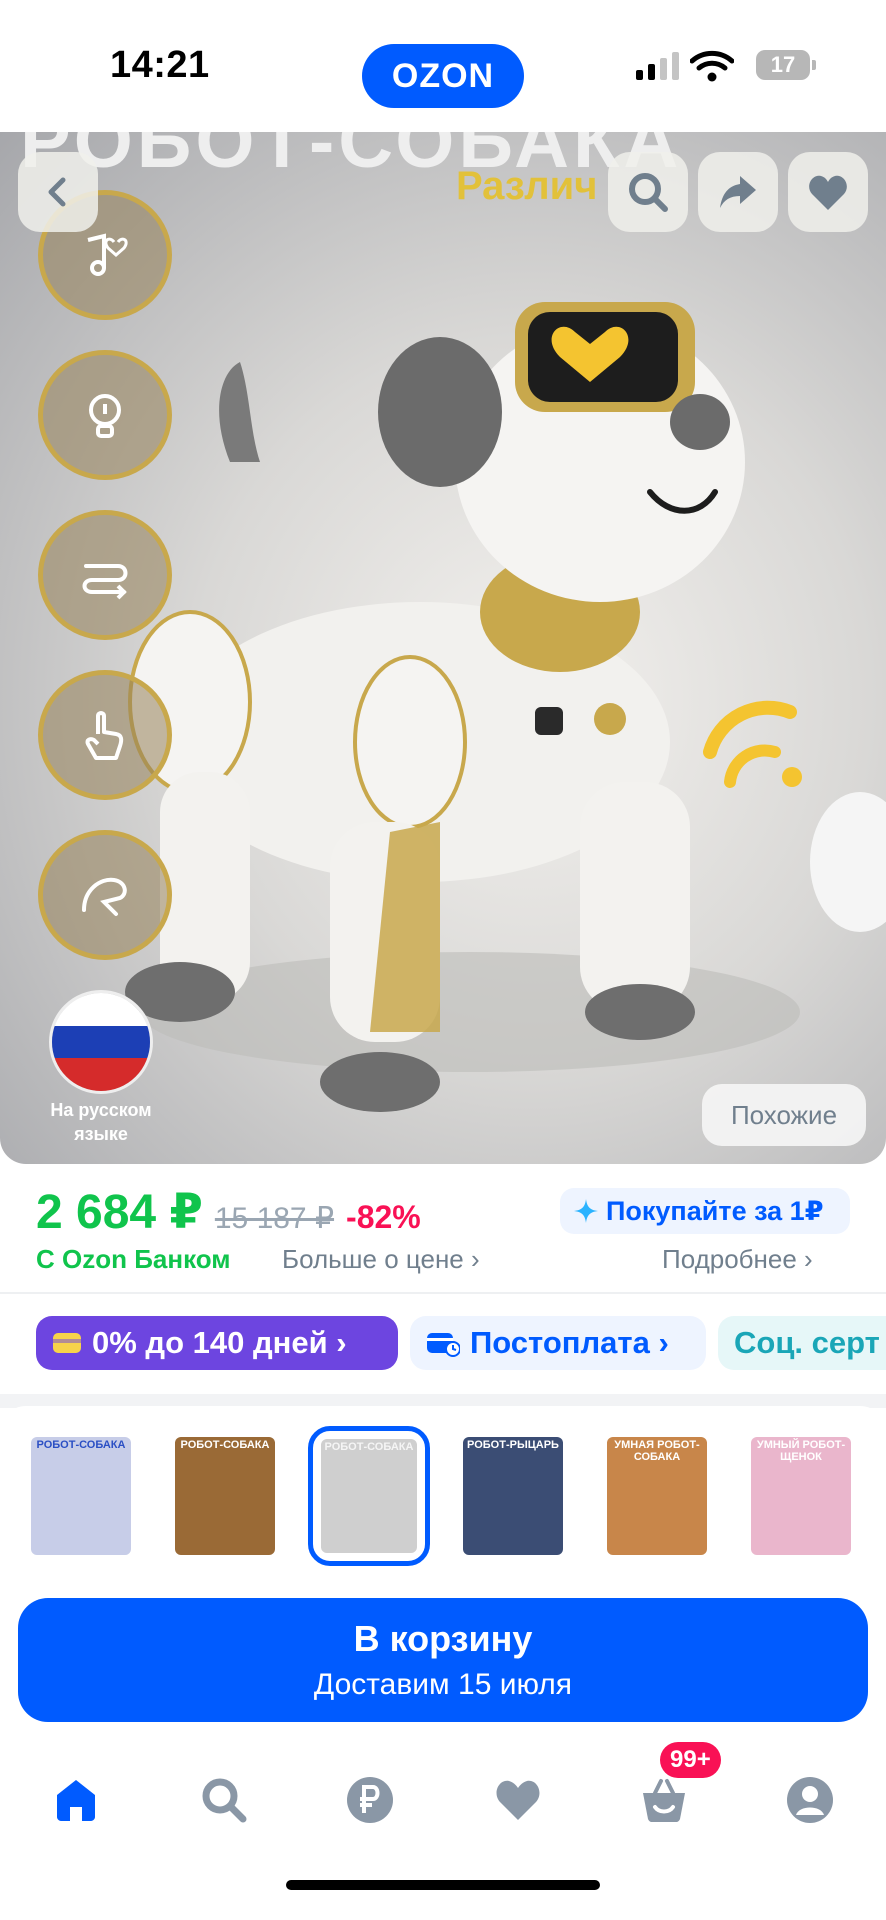 The height and width of the screenshot is (1920, 886). What do you see at coordinates (657, 66) in the screenshot?
I see `cellular-signal-icon` at bounding box center [657, 66].